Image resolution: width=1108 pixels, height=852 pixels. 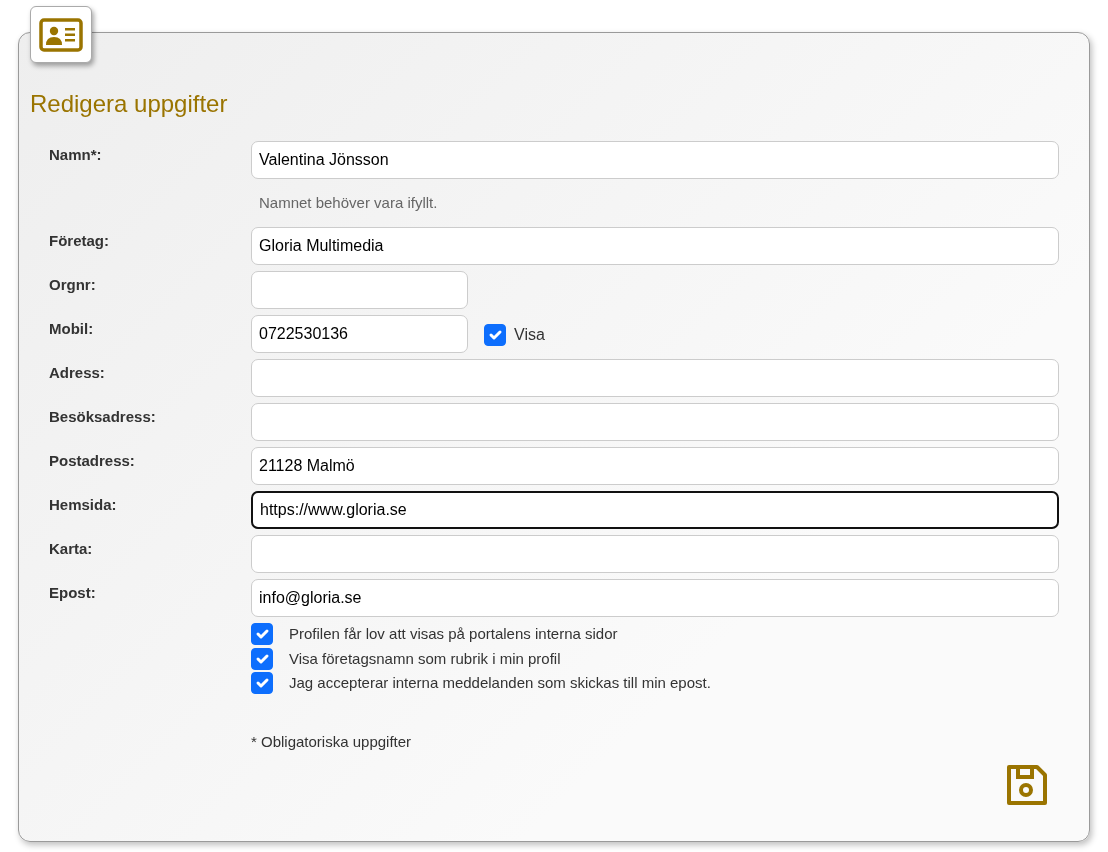 What do you see at coordinates (79, 241) in the screenshot?
I see `field-label: Företag:` at bounding box center [79, 241].